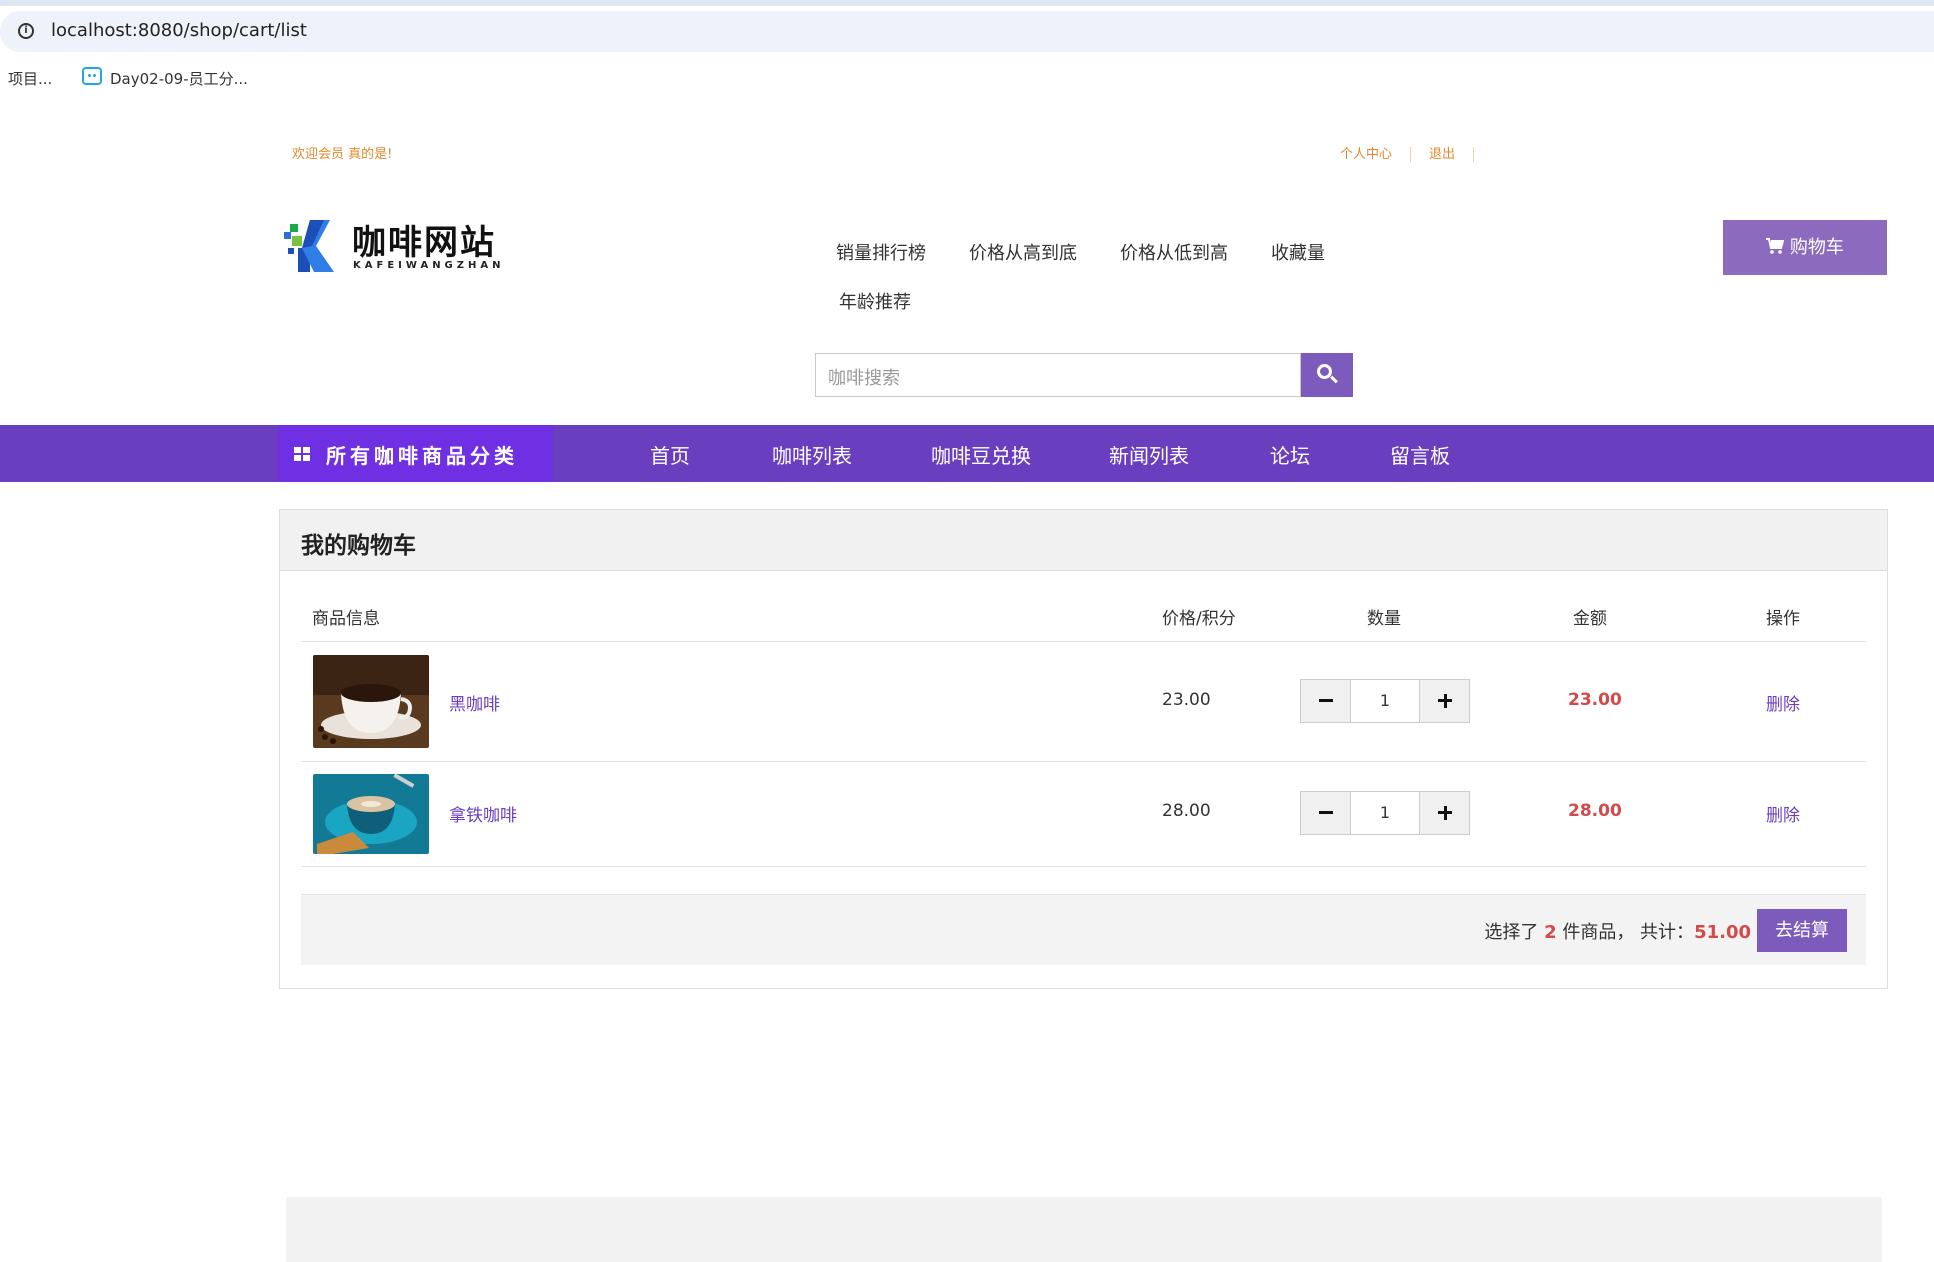  What do you see at coordinates (1084, 1229) in the screenshot?
I see `footer-band` at bounding box center [1084, 1229].